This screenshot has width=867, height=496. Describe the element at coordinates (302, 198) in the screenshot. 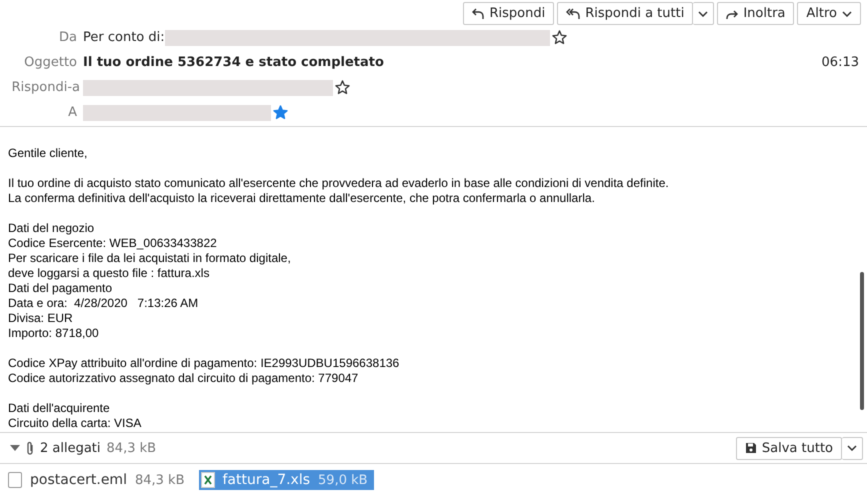

I see `message-text: La conferma definitiva dell'acquisto la riceverai direttamente dall'esercente, che potra confermarla o annullarla.` at that location.